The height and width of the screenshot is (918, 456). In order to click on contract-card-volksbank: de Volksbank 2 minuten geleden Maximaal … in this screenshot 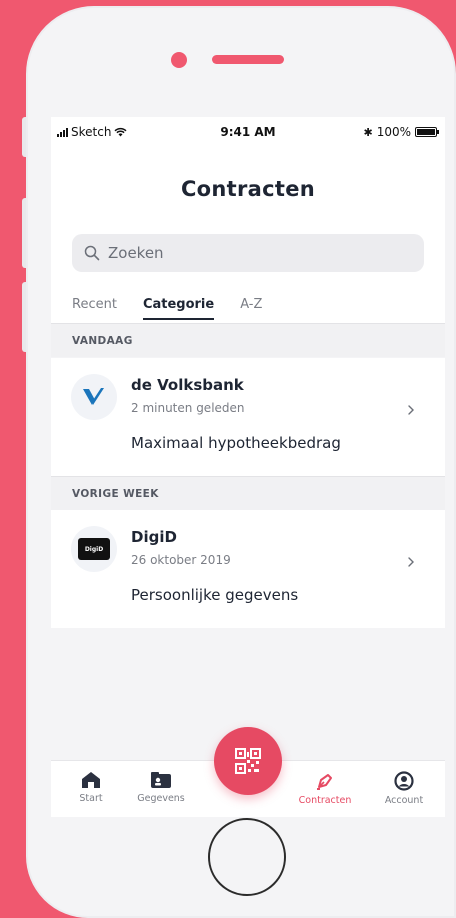, I will do `click(248, 417)`.